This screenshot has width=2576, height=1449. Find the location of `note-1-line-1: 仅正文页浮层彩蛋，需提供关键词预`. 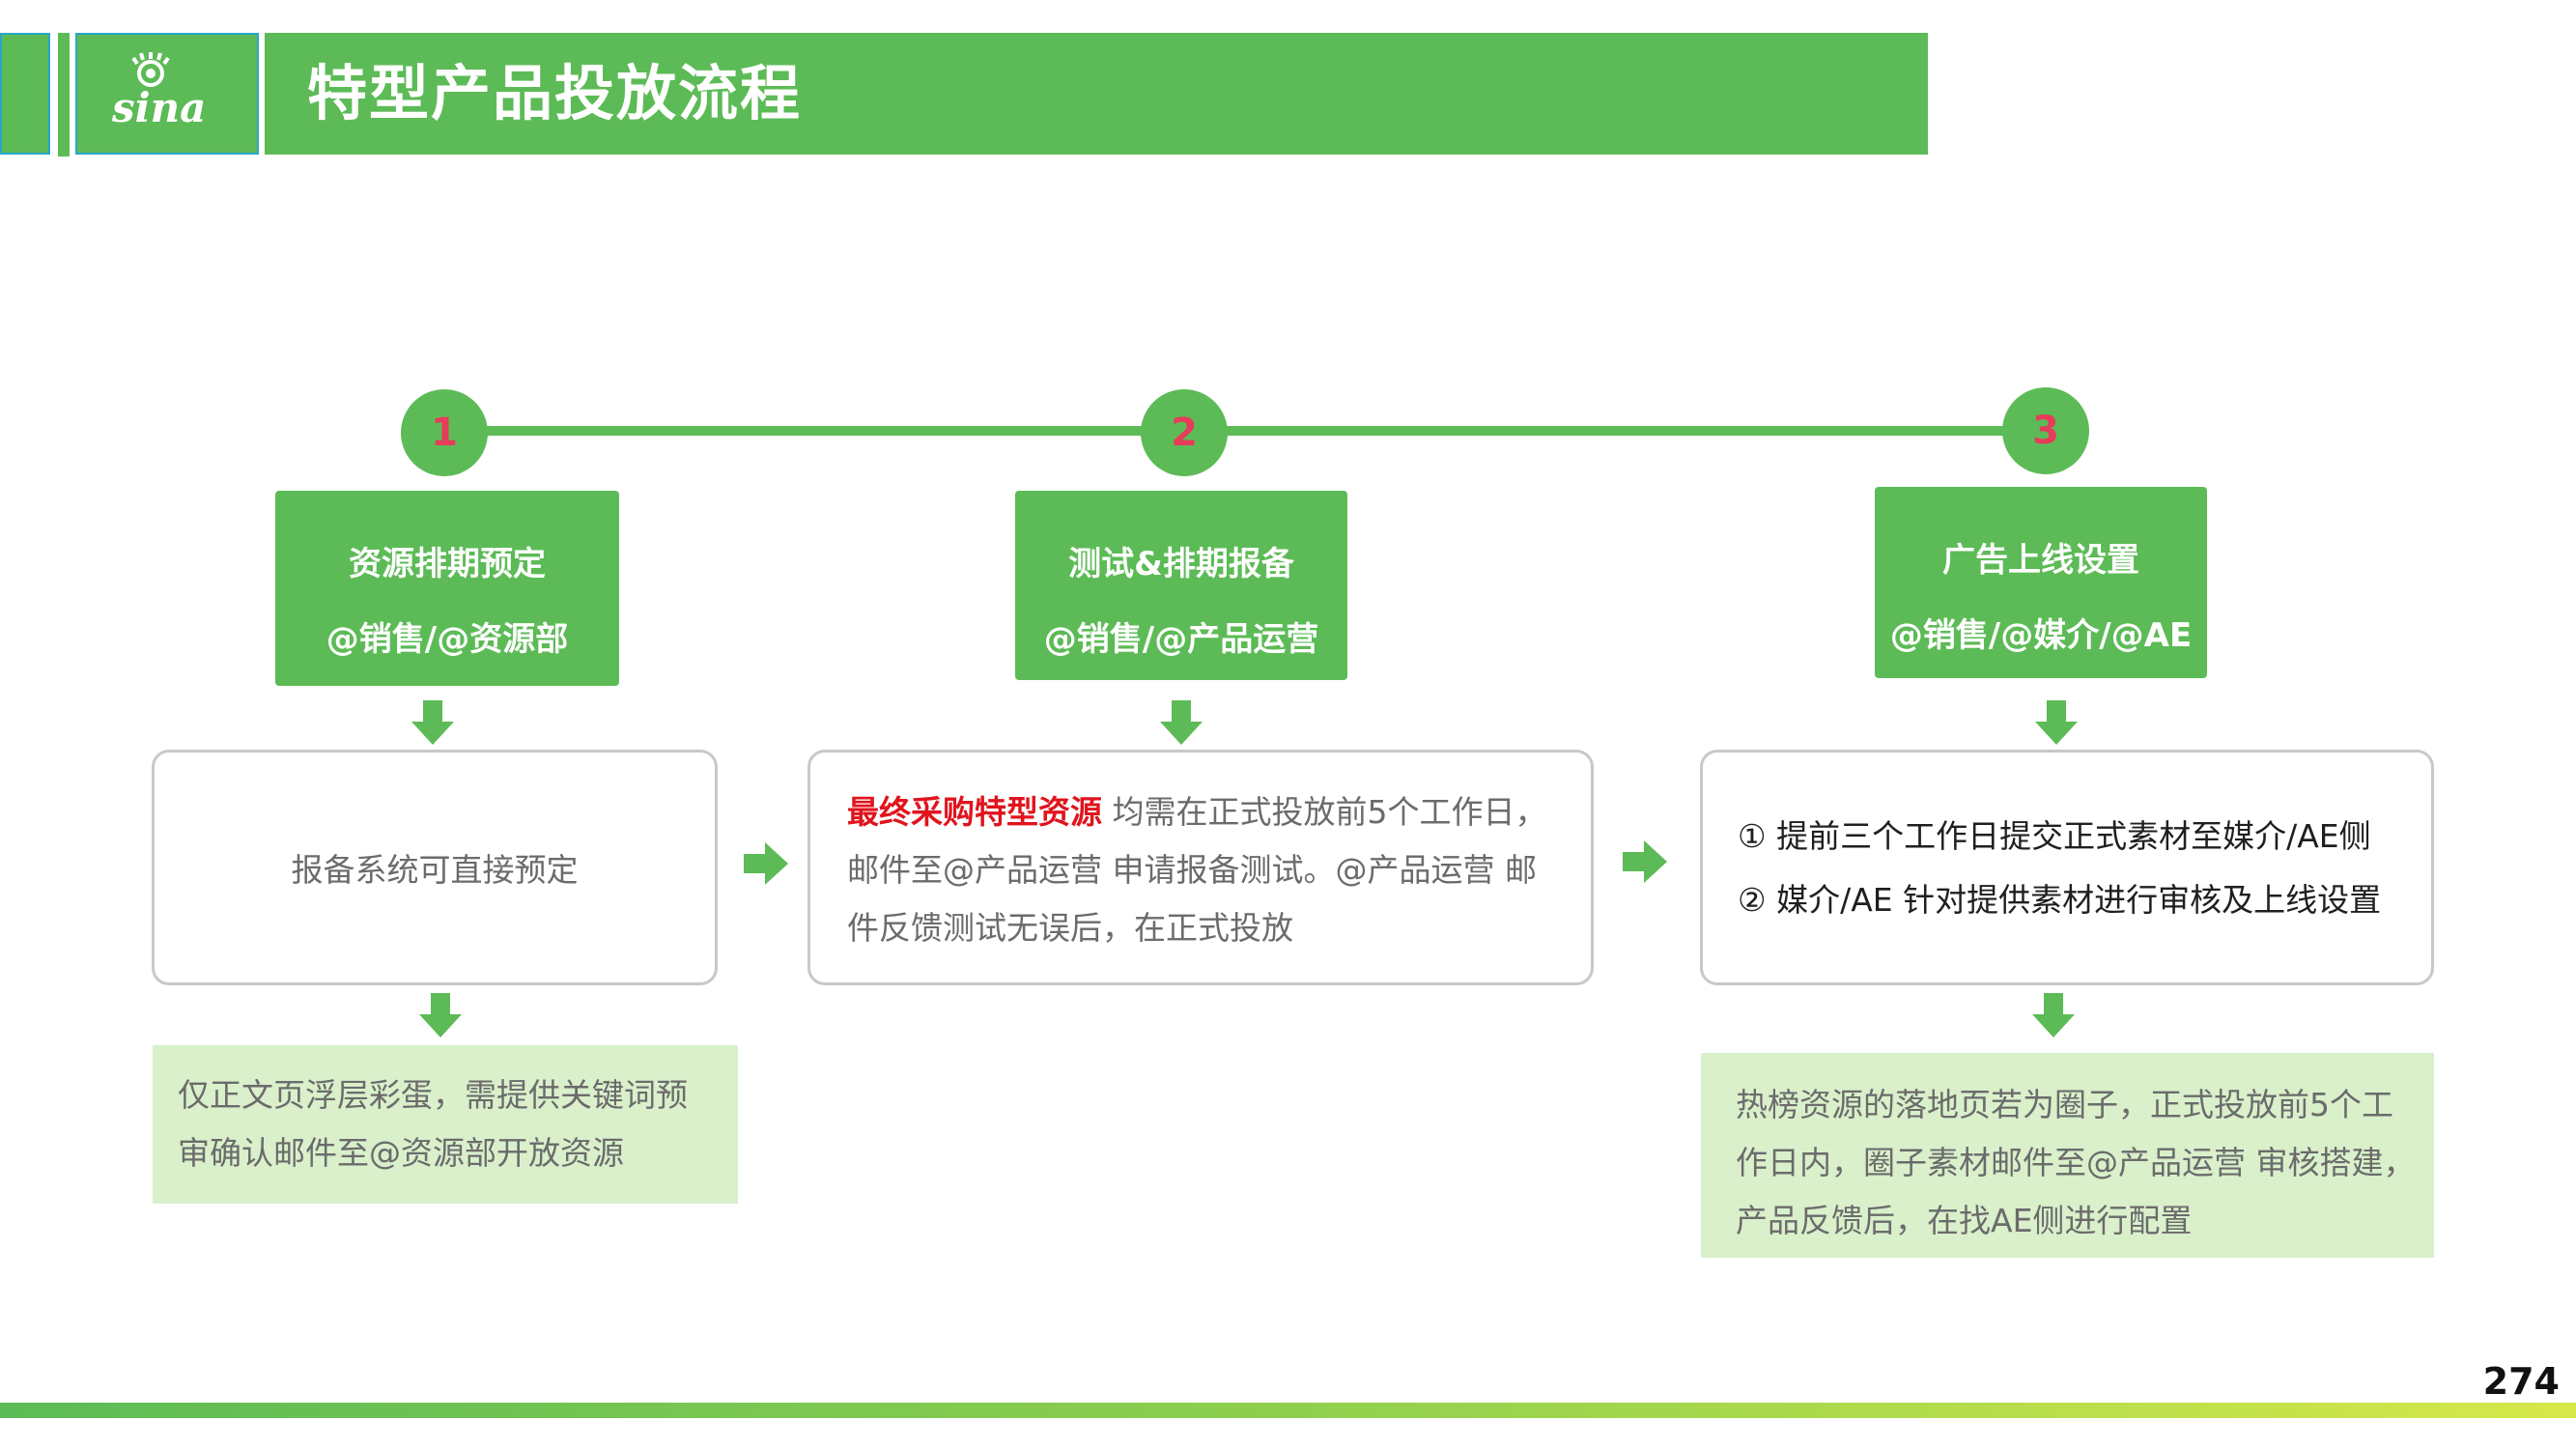

note-1-line-1: 仅正文页浮层彩蛋，需提供关键词预 is located at coordinates (433, 1095).